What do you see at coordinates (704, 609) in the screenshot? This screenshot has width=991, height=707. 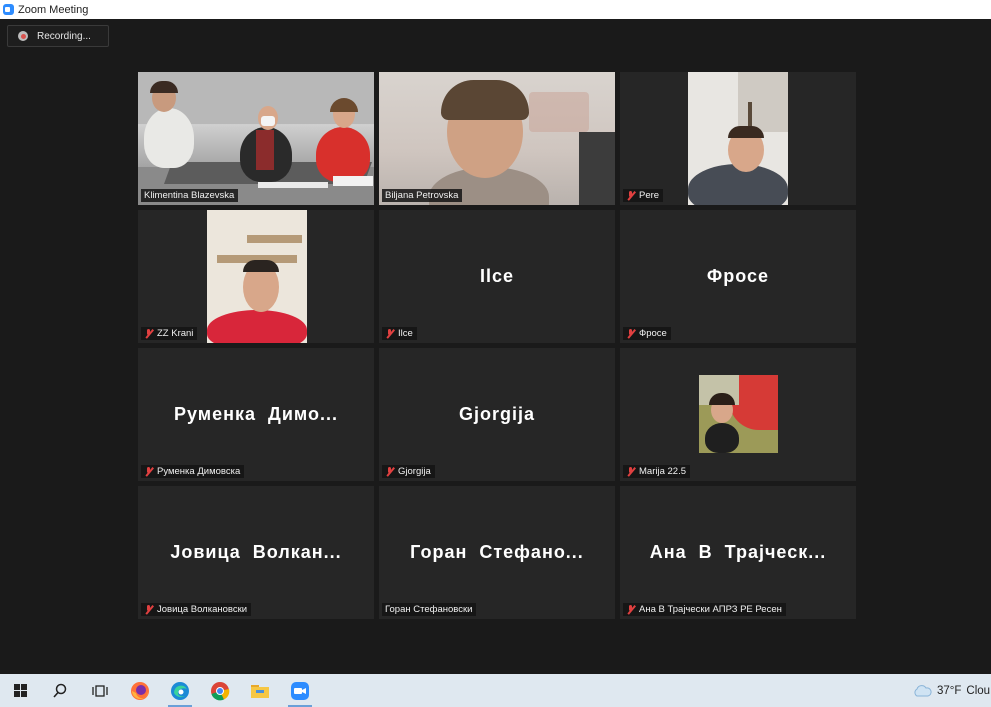 I see `participant-name-tag: Ана В Трајчески АПРЗ РЕ Ресен` at bounding box center [704, 609].